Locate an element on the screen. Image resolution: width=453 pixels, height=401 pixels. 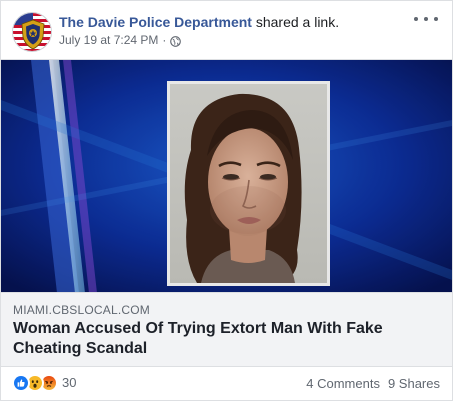
more-options-icon is located at coordinates (426, 19).